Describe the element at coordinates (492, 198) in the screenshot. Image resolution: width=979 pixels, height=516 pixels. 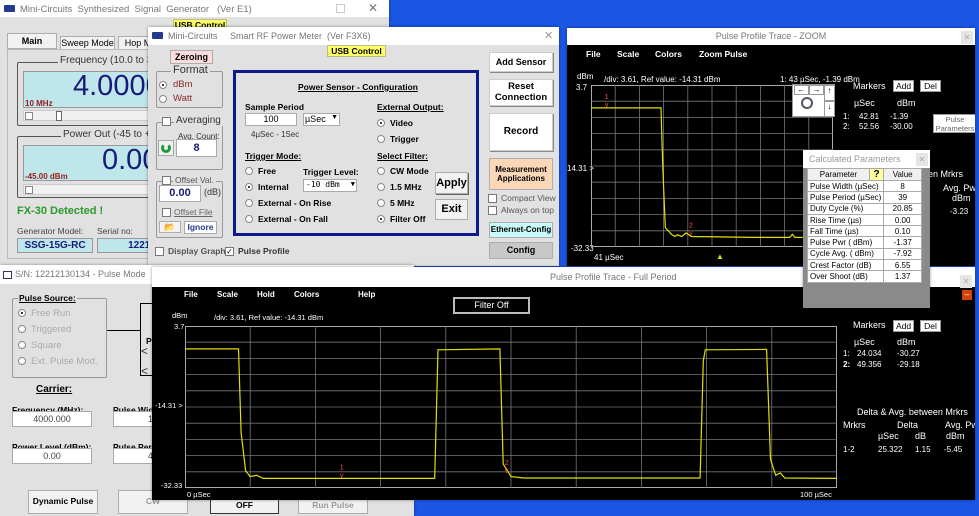
I see `compact-view-checkbox` at that location.